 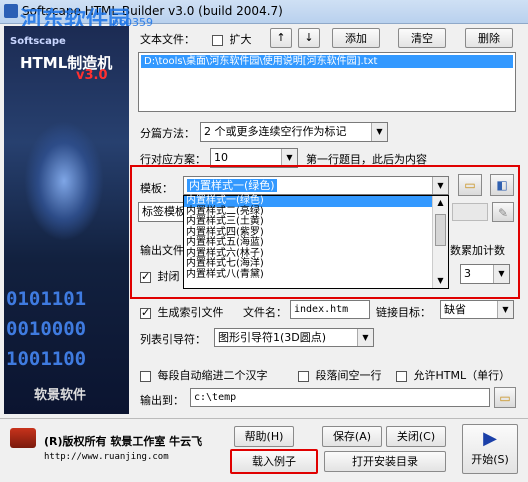 What do you see at coordinates (123, 441) in the screenshot?
I see `copyright-text: (R)版权所有 软景工作室 牛云飞` at bounding box center [123, 441].